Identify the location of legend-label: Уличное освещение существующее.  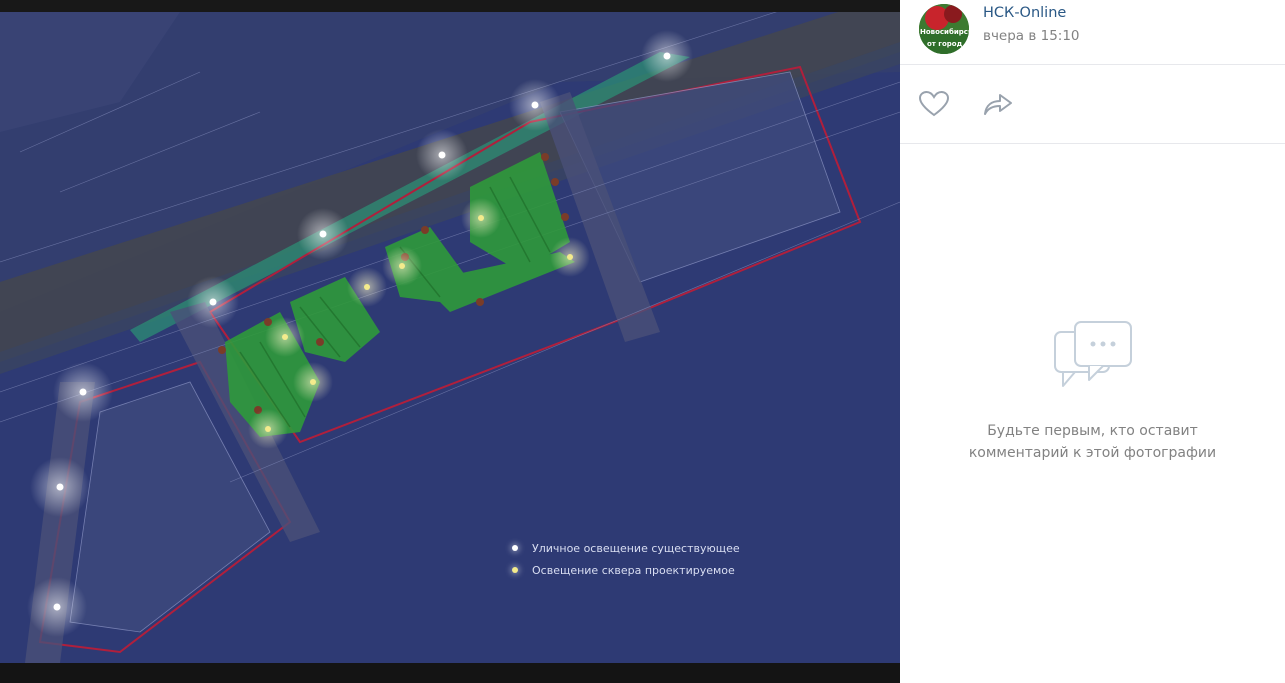
(636, 548).